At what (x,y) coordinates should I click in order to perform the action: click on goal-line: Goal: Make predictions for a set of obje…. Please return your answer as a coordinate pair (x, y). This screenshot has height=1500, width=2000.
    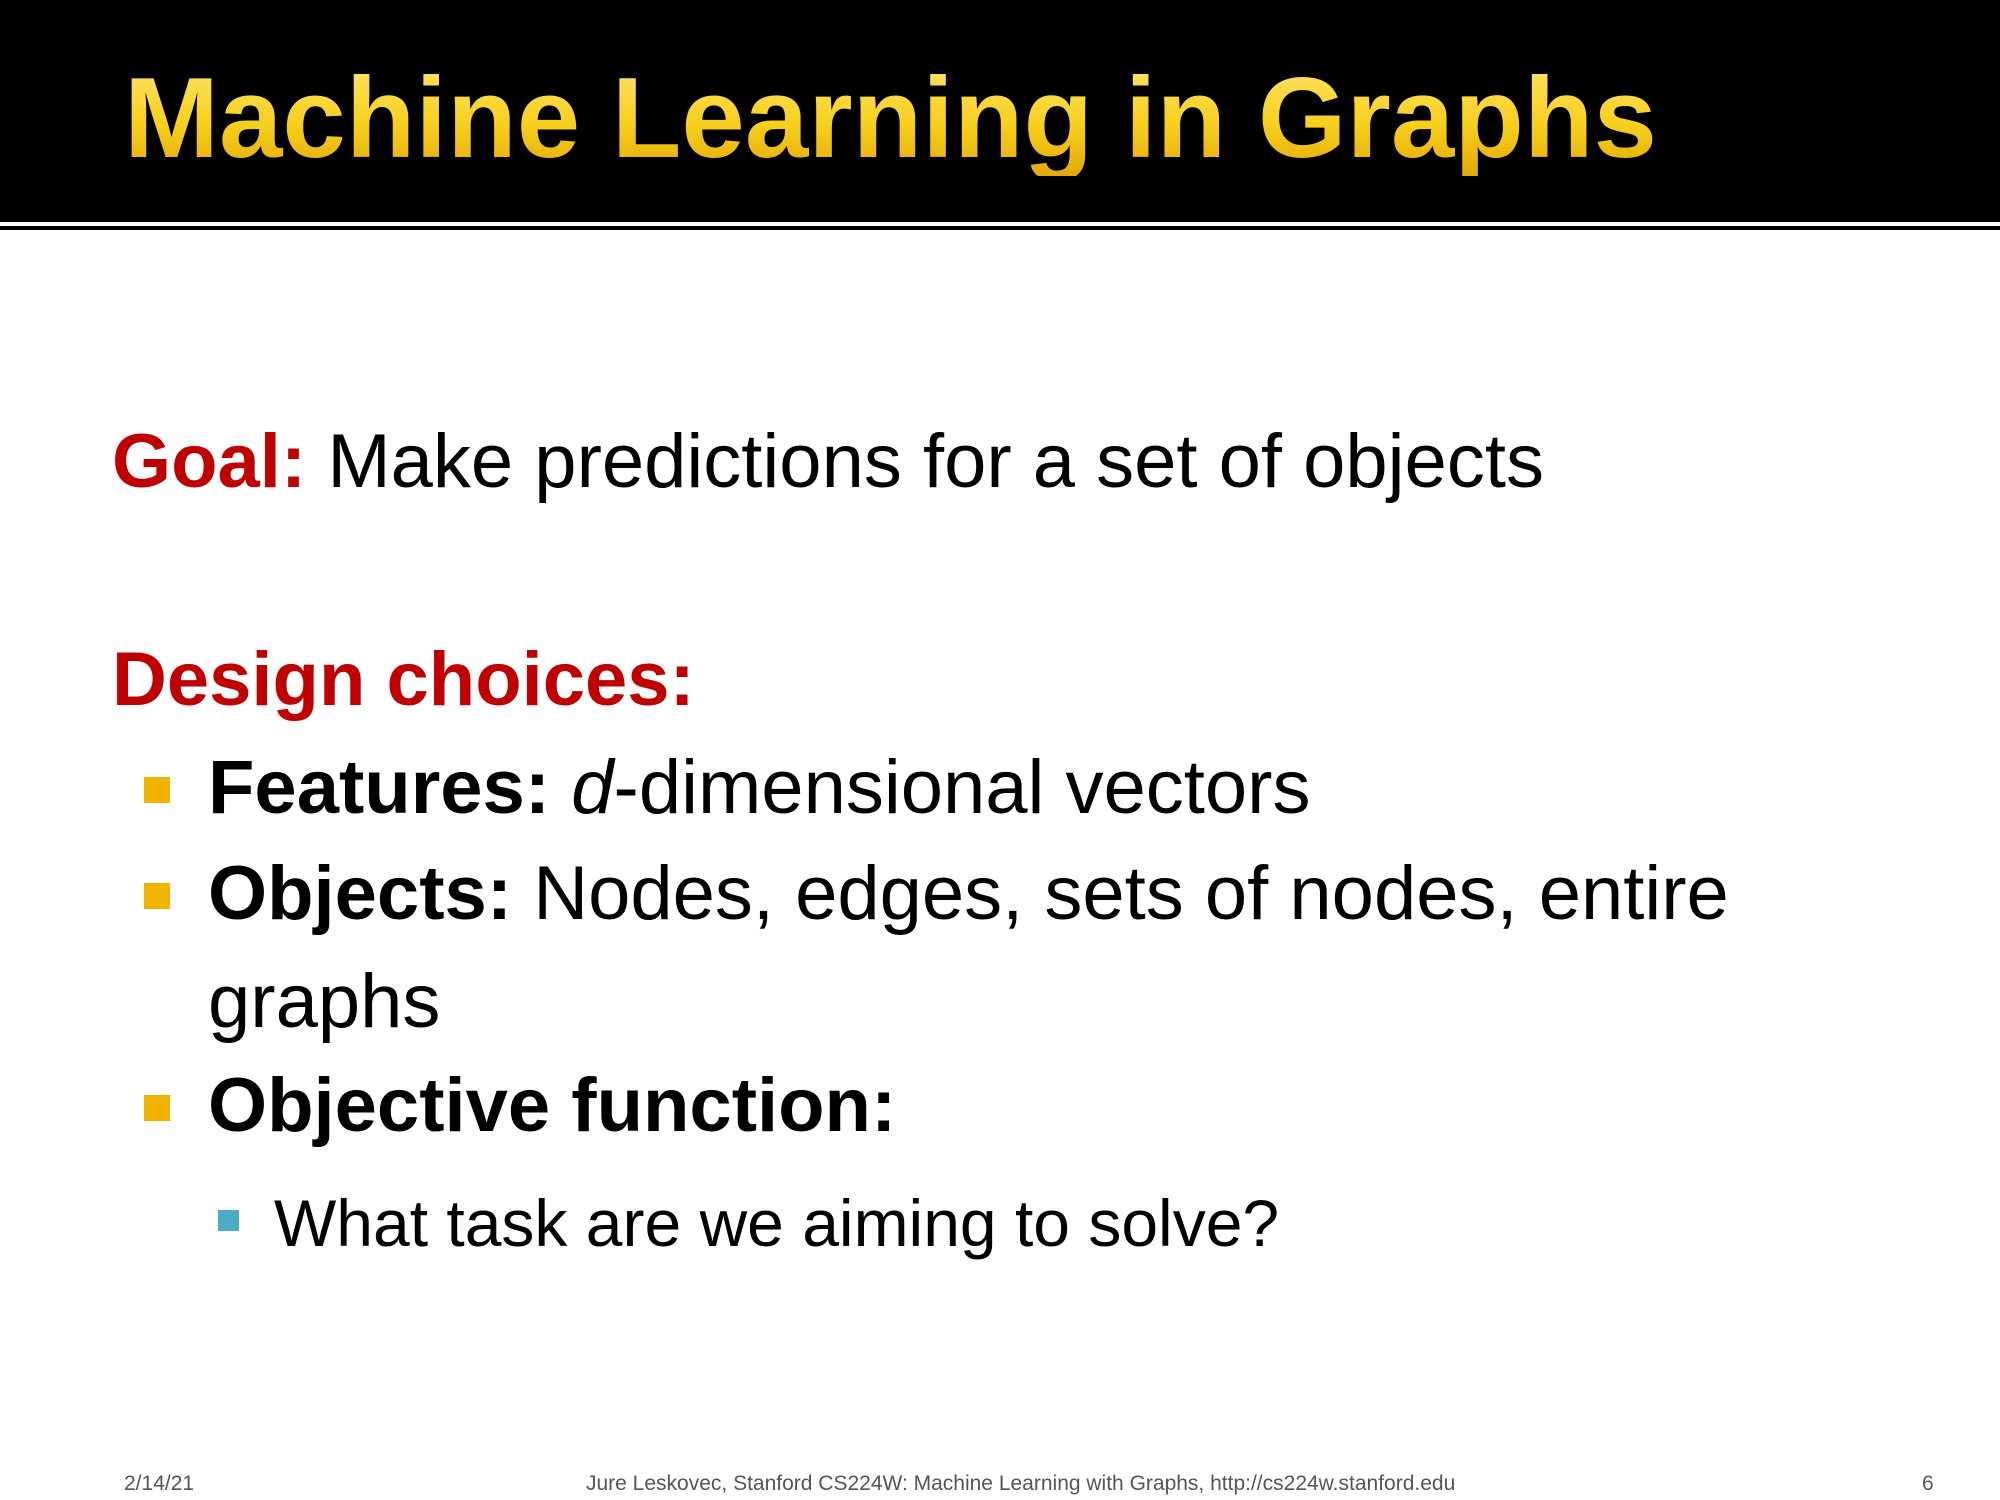
    Looking at the image, I should click on (828, 462).